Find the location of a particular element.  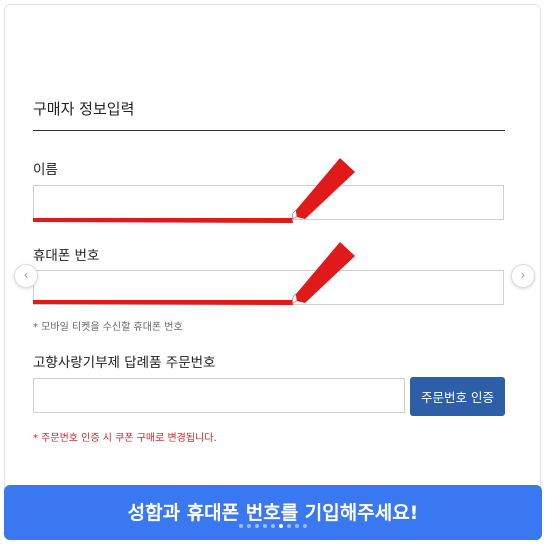

section-divider is located at coordinates (269, 130).